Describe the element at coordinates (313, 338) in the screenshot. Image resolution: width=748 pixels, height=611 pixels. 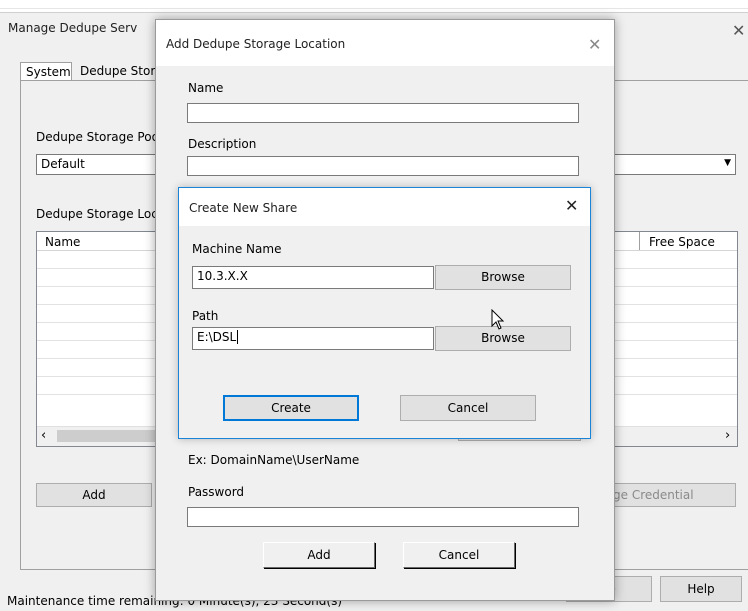
I see `path-input: E:\DSL` at that location.